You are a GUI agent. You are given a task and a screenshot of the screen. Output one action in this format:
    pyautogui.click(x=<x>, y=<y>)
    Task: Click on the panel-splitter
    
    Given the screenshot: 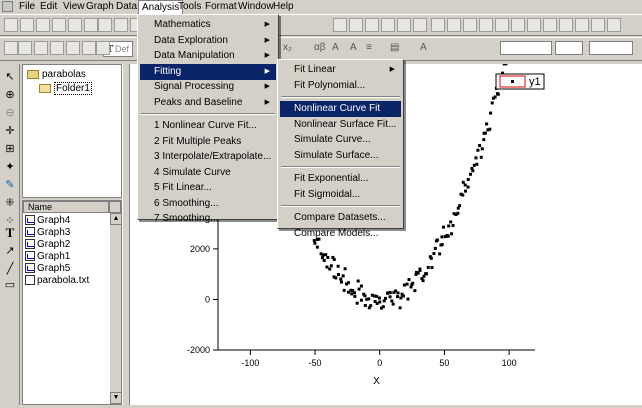 What is the action you would take?
    pyautogui.click(x=126, y=234)
    